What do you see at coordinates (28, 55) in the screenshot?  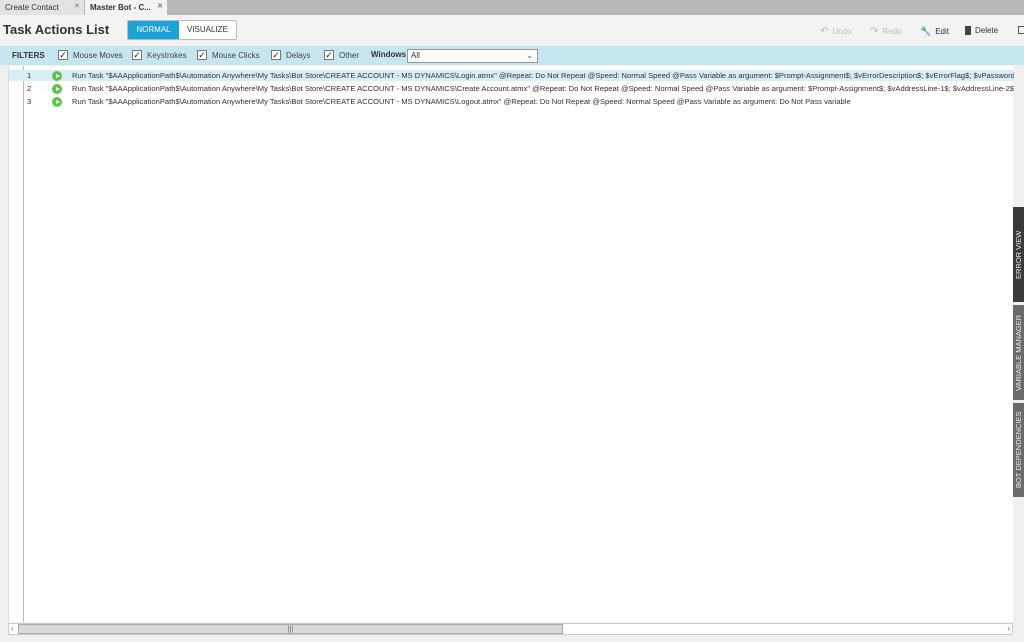 I see `filters-label: FILTERS` at bounding box center [28, 55].